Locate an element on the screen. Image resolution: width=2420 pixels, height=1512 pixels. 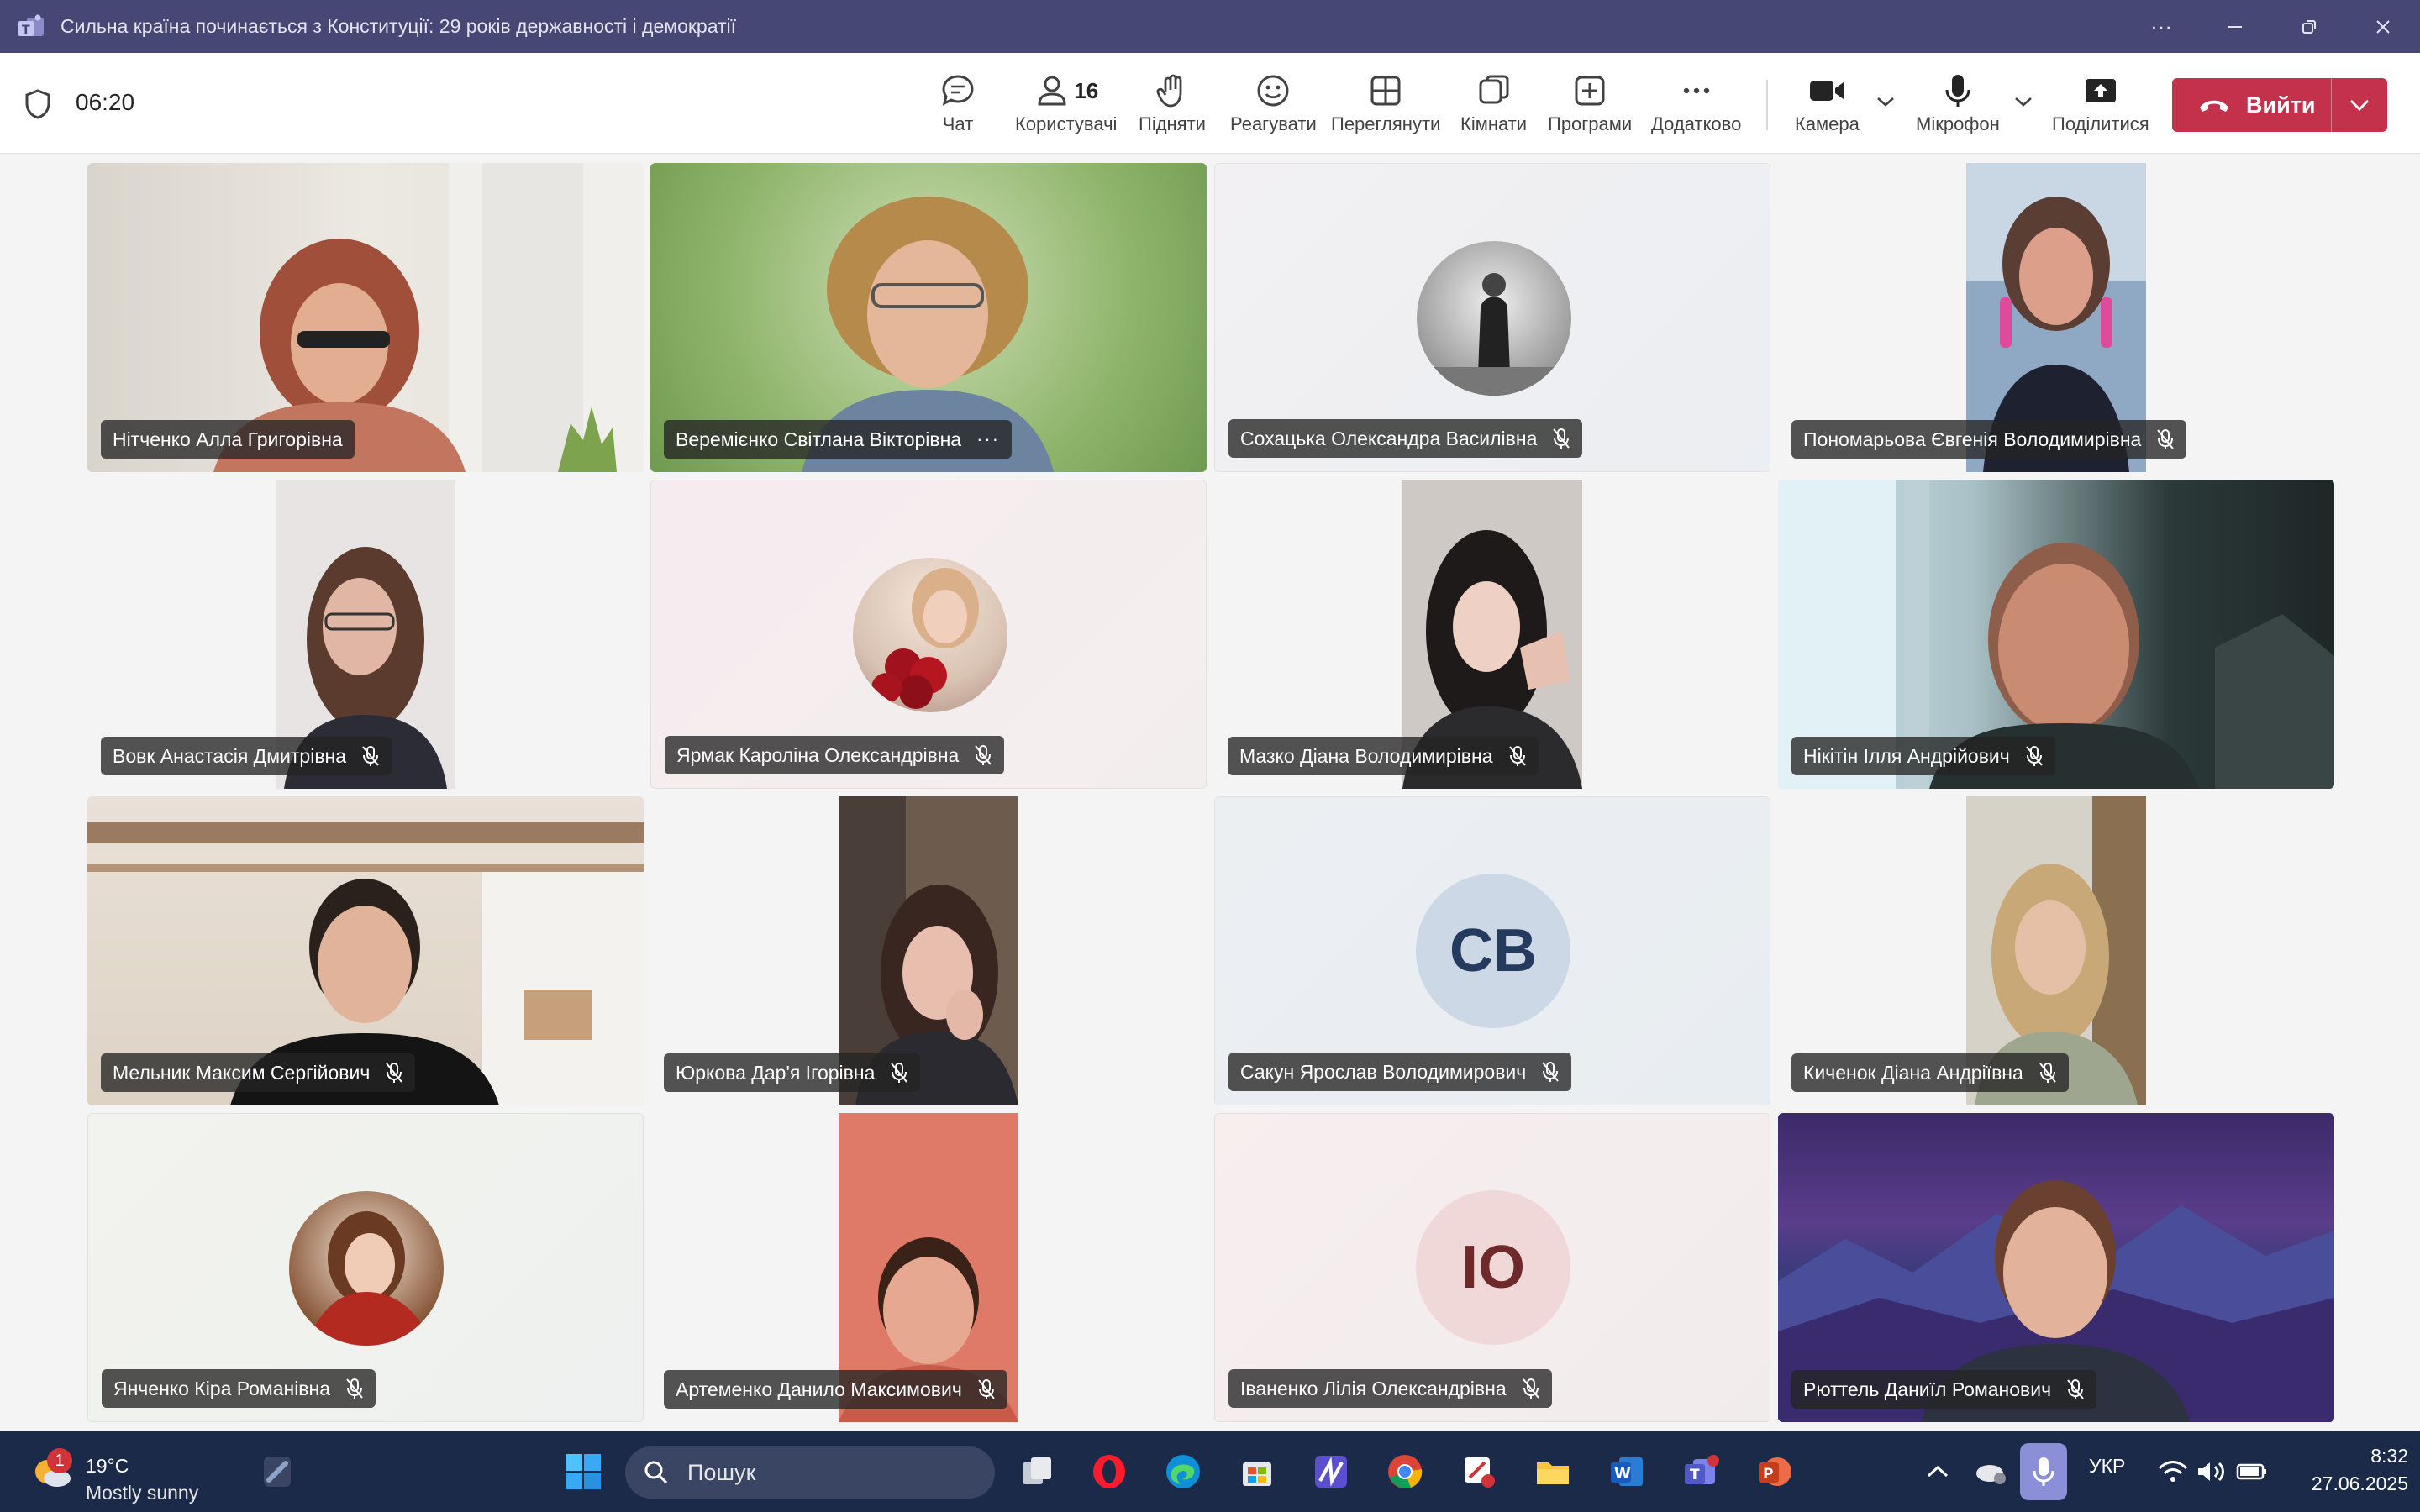
chrome-icon is located at coordinates (1405, 1471).